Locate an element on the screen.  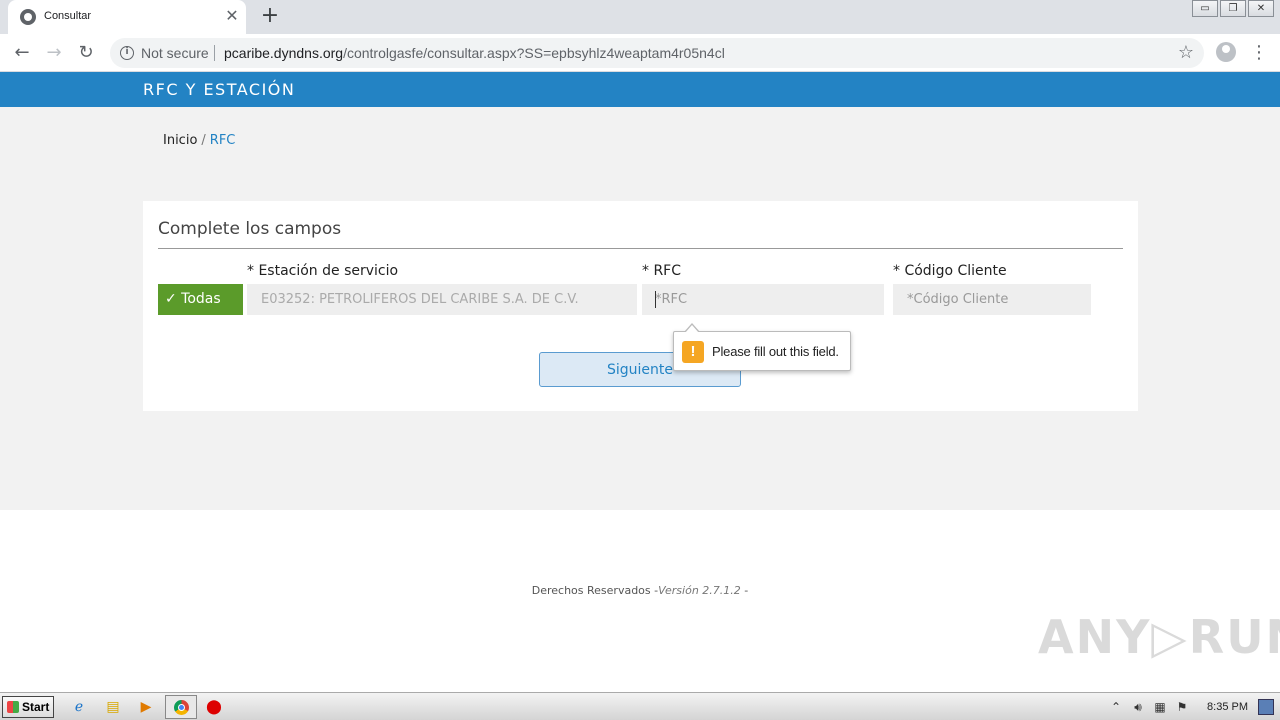
validation-tooltip: ! Please fill out this field. is located at coordinates (762, 347).